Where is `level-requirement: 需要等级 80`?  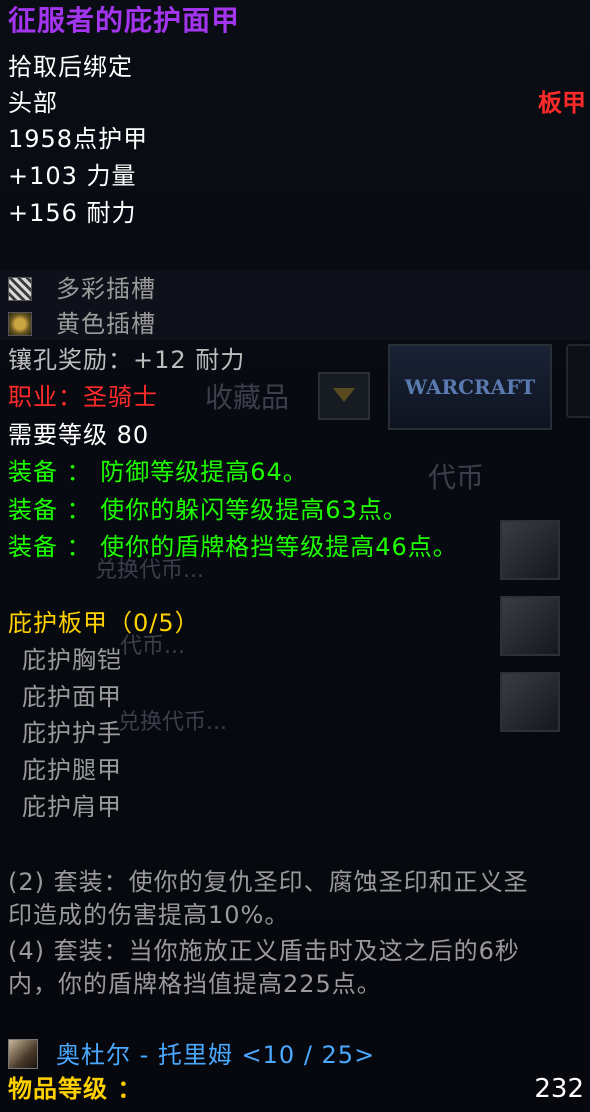 level-requirement: 需要等级 80 is located at coordinates (79, 435).